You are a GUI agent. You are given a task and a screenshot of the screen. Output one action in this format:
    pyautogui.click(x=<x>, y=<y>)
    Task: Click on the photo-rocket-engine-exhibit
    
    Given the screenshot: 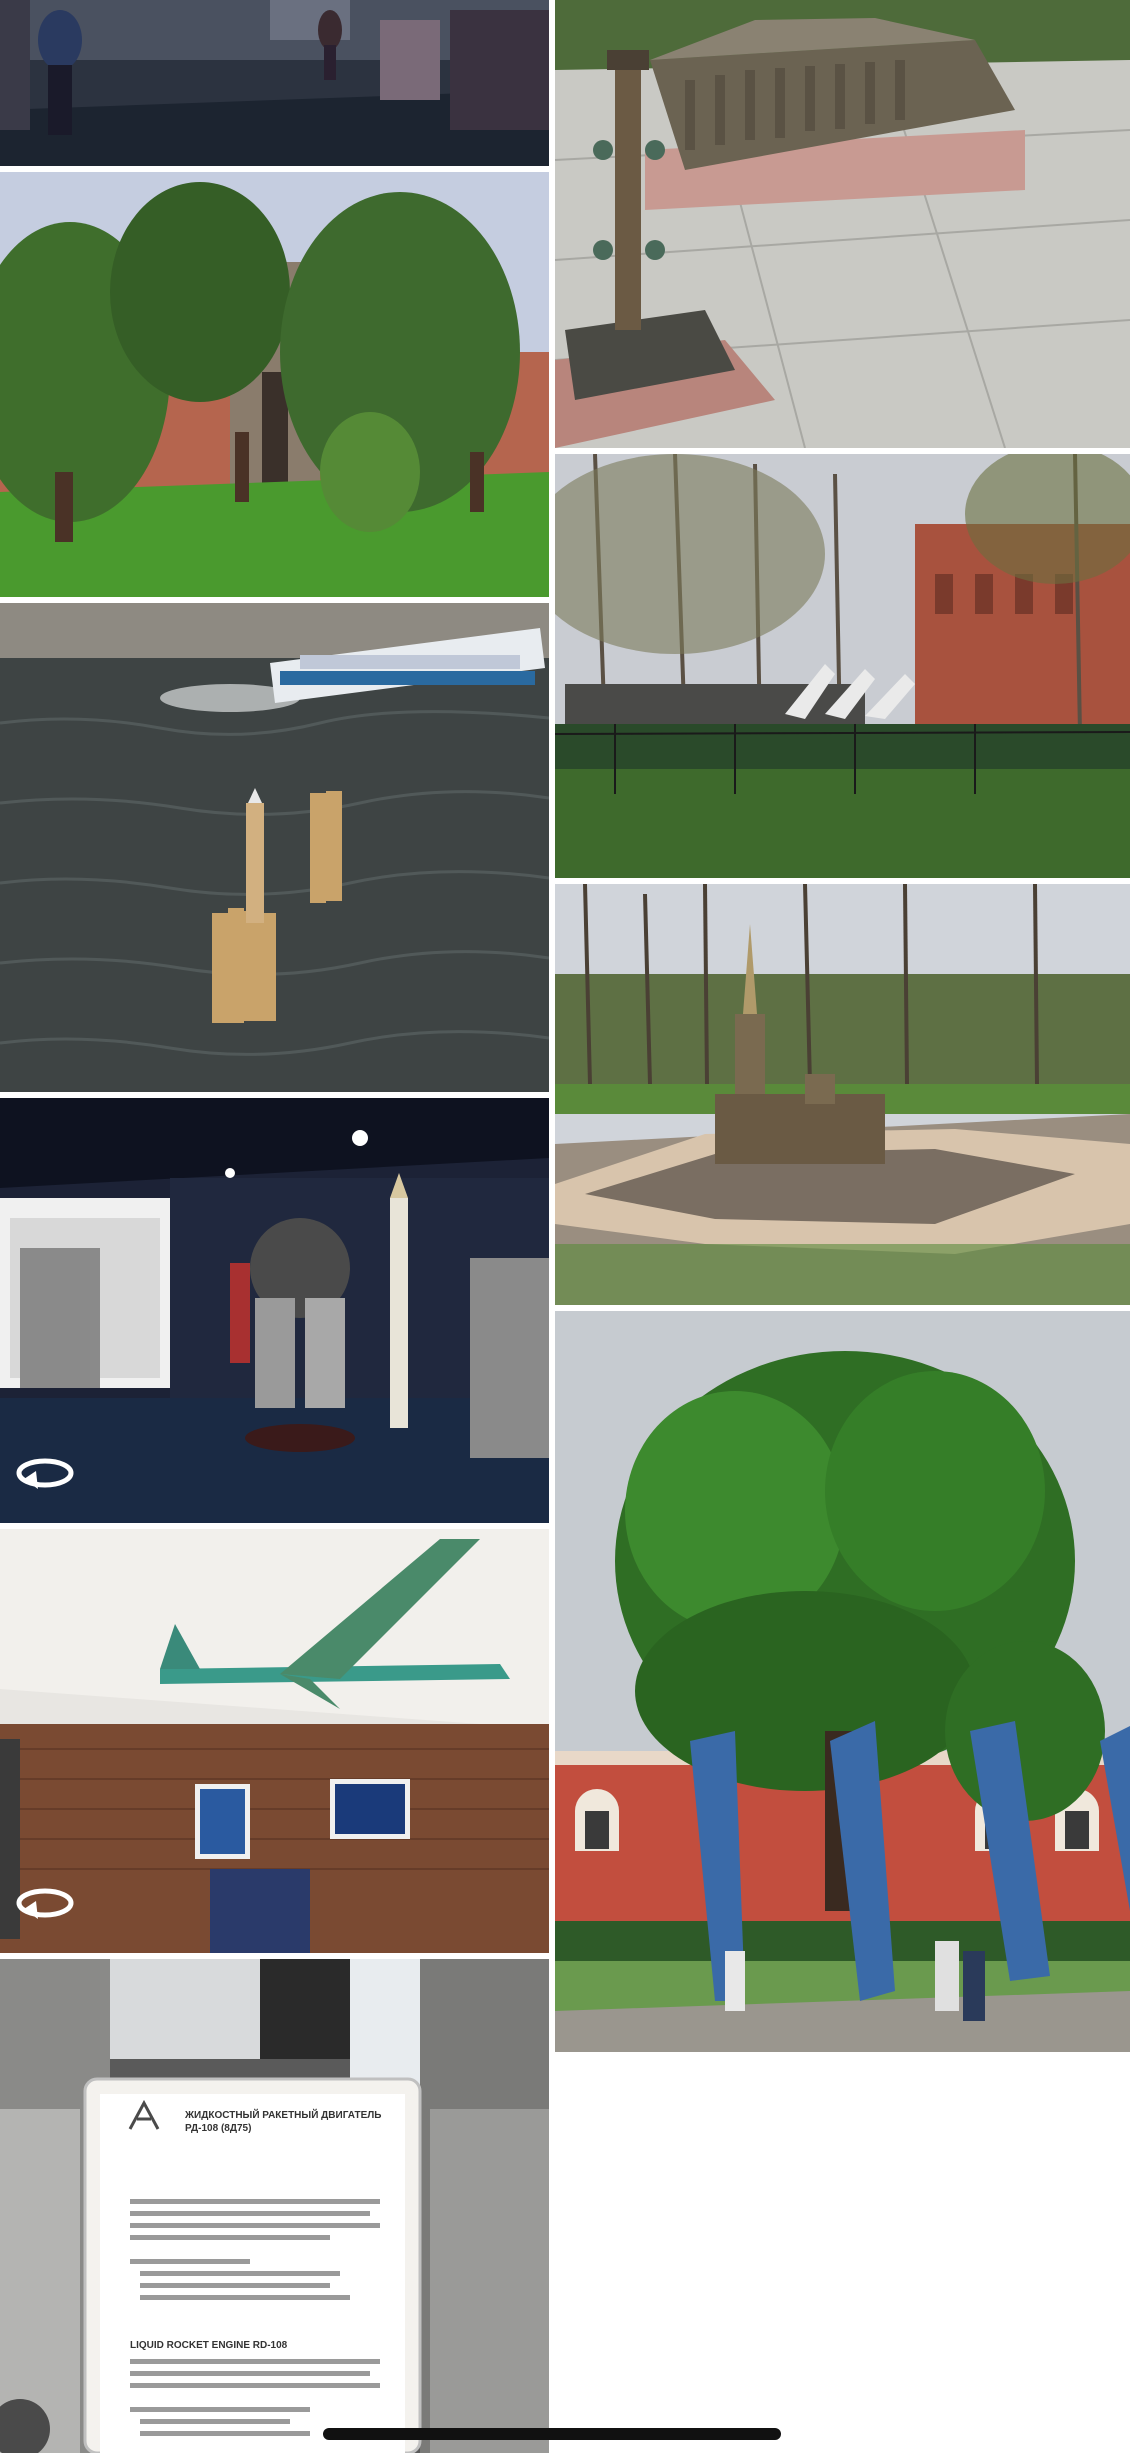 What is the action you would take?
    pyautogui.click(x=274, y=1310)
    